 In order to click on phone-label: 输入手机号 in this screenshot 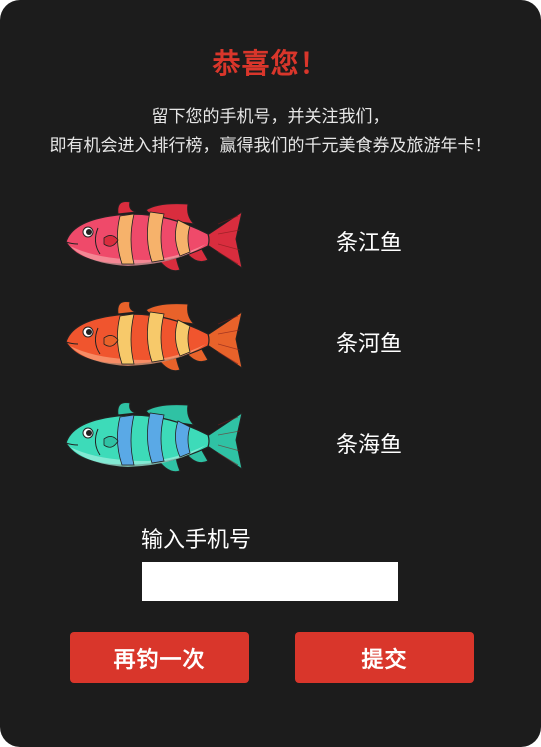, I will do `click(196, 540)`.